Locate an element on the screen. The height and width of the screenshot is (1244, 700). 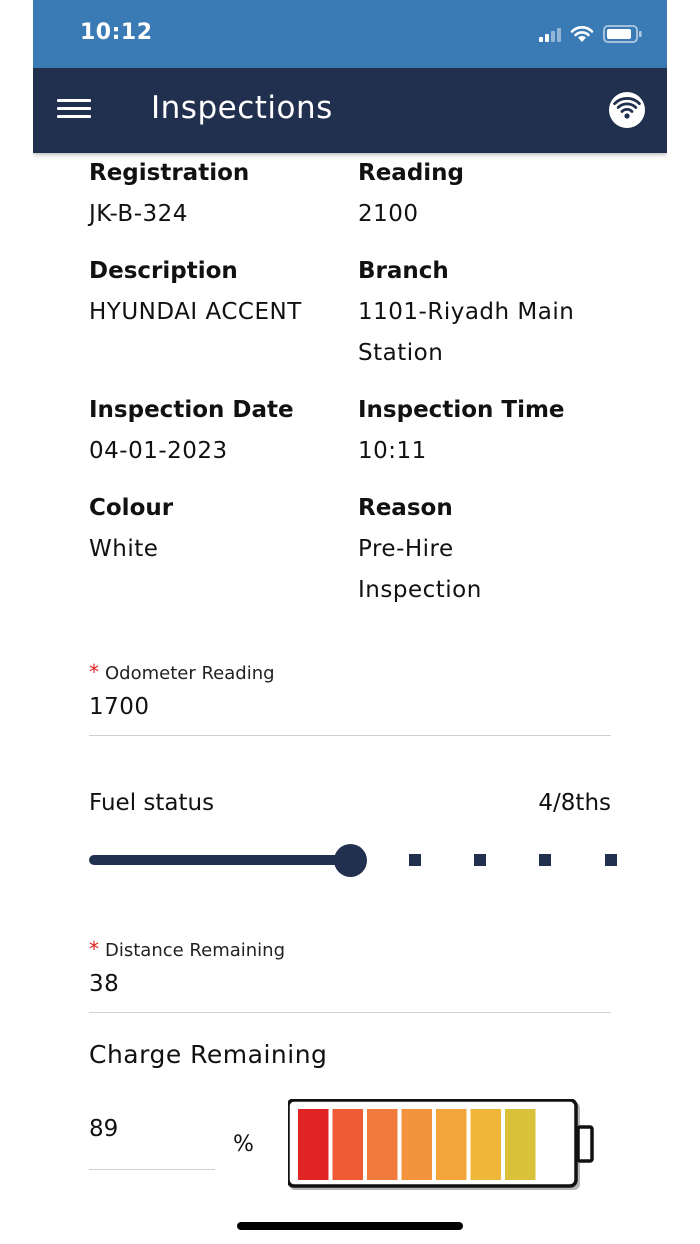
branch-value-line-1: 1101-Riyadh Main is located at coordinates (466, 312).